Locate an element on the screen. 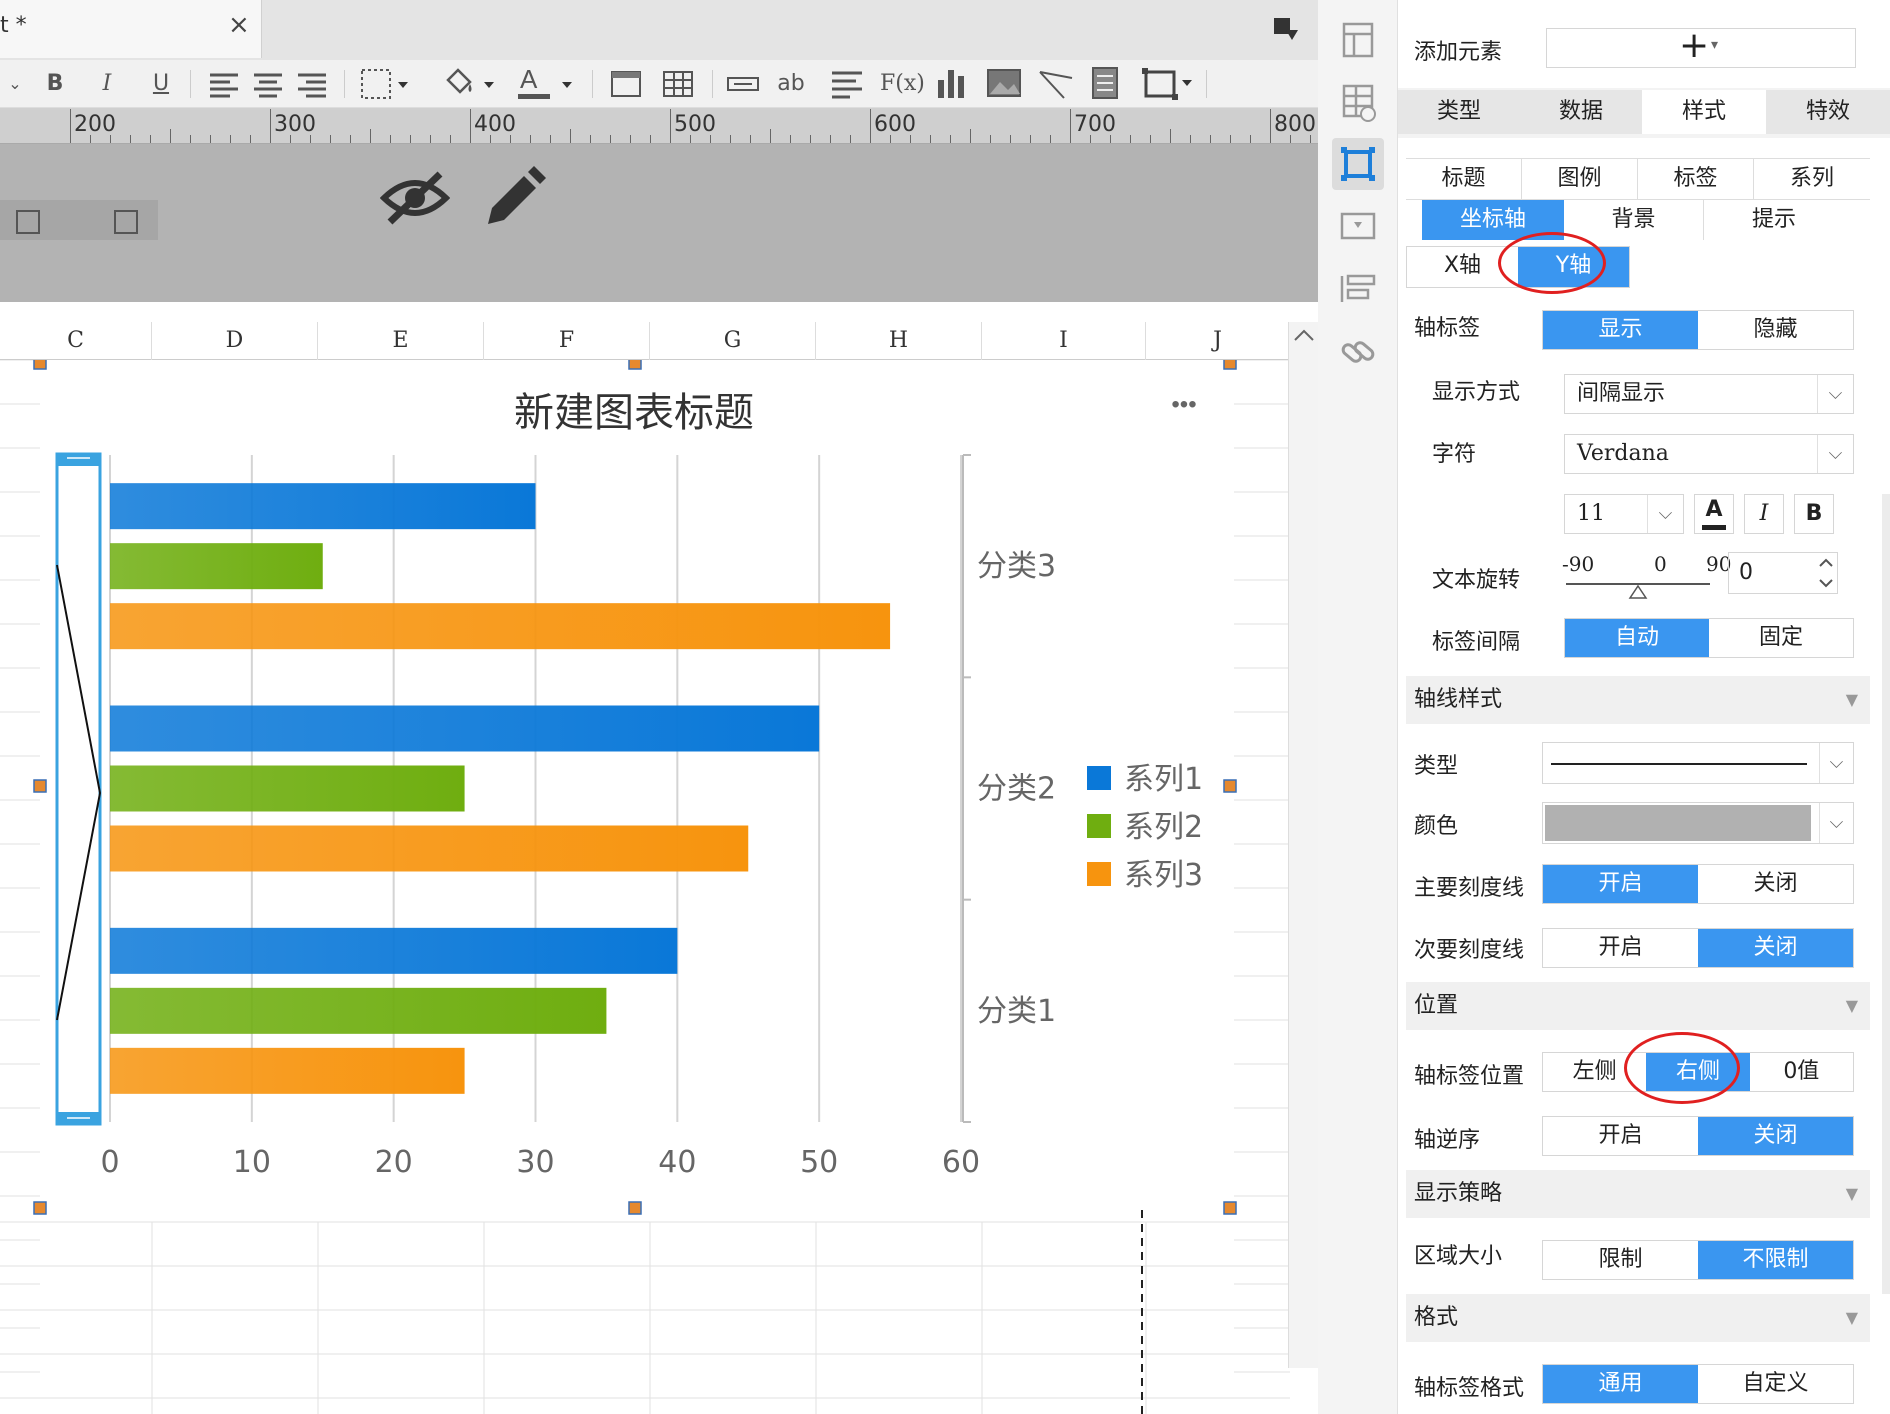  eye-hidden-icon is located at coordinates (415, 198).